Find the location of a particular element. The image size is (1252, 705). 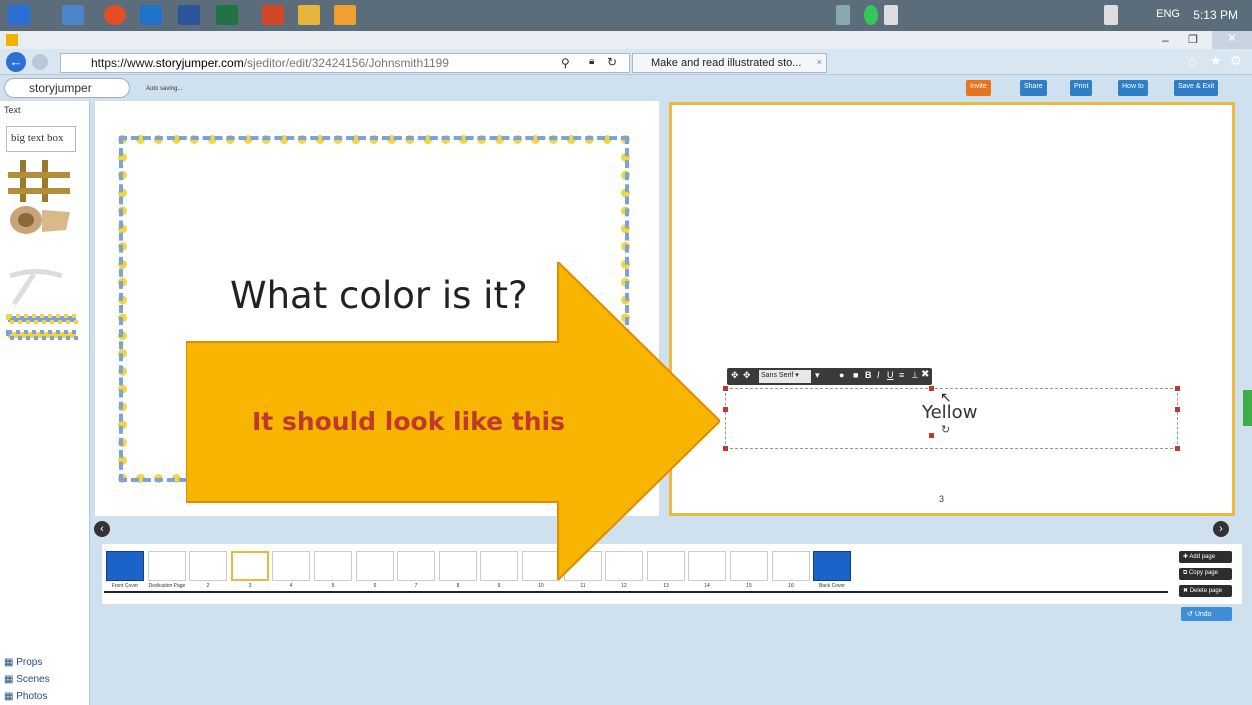

photos-tab: ▦ Photos is located at coordinates (25, 696).